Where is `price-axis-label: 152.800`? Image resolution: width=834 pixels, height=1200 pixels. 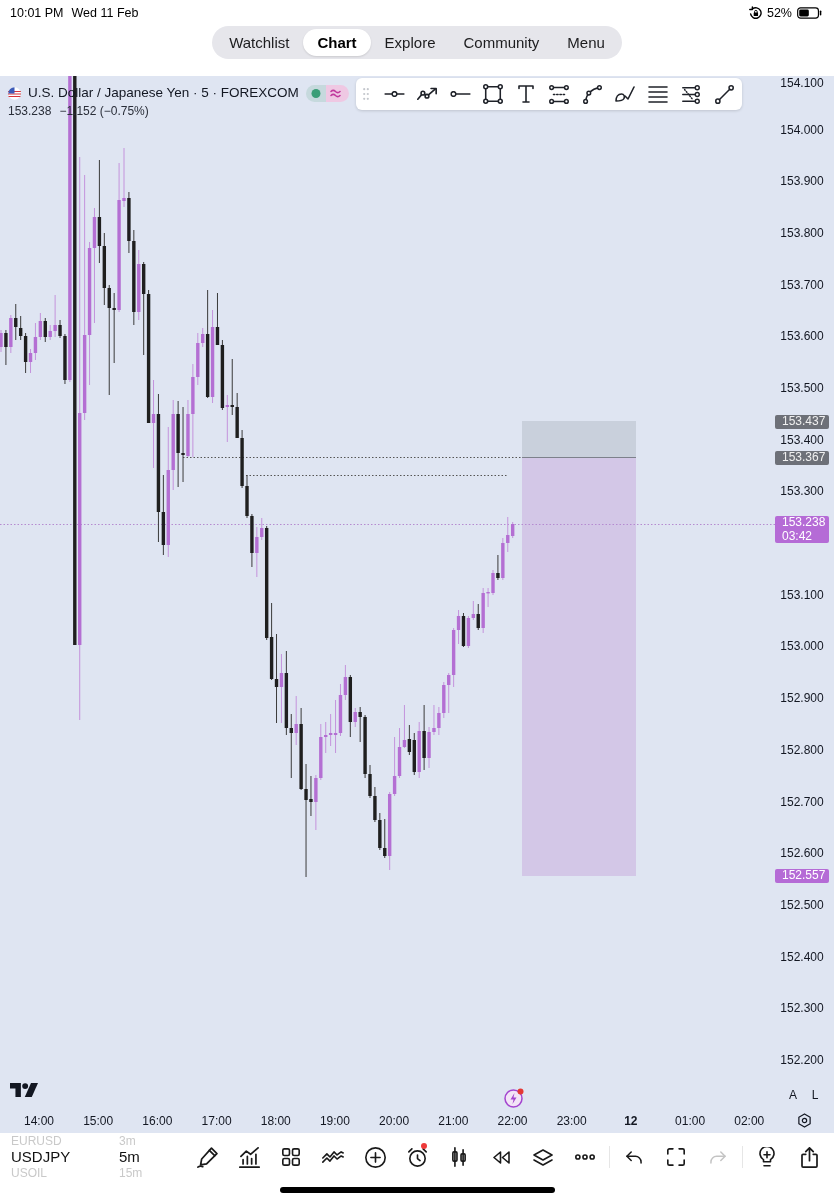 price-axis-label: 152.800 is located at coordinates (802, 749).